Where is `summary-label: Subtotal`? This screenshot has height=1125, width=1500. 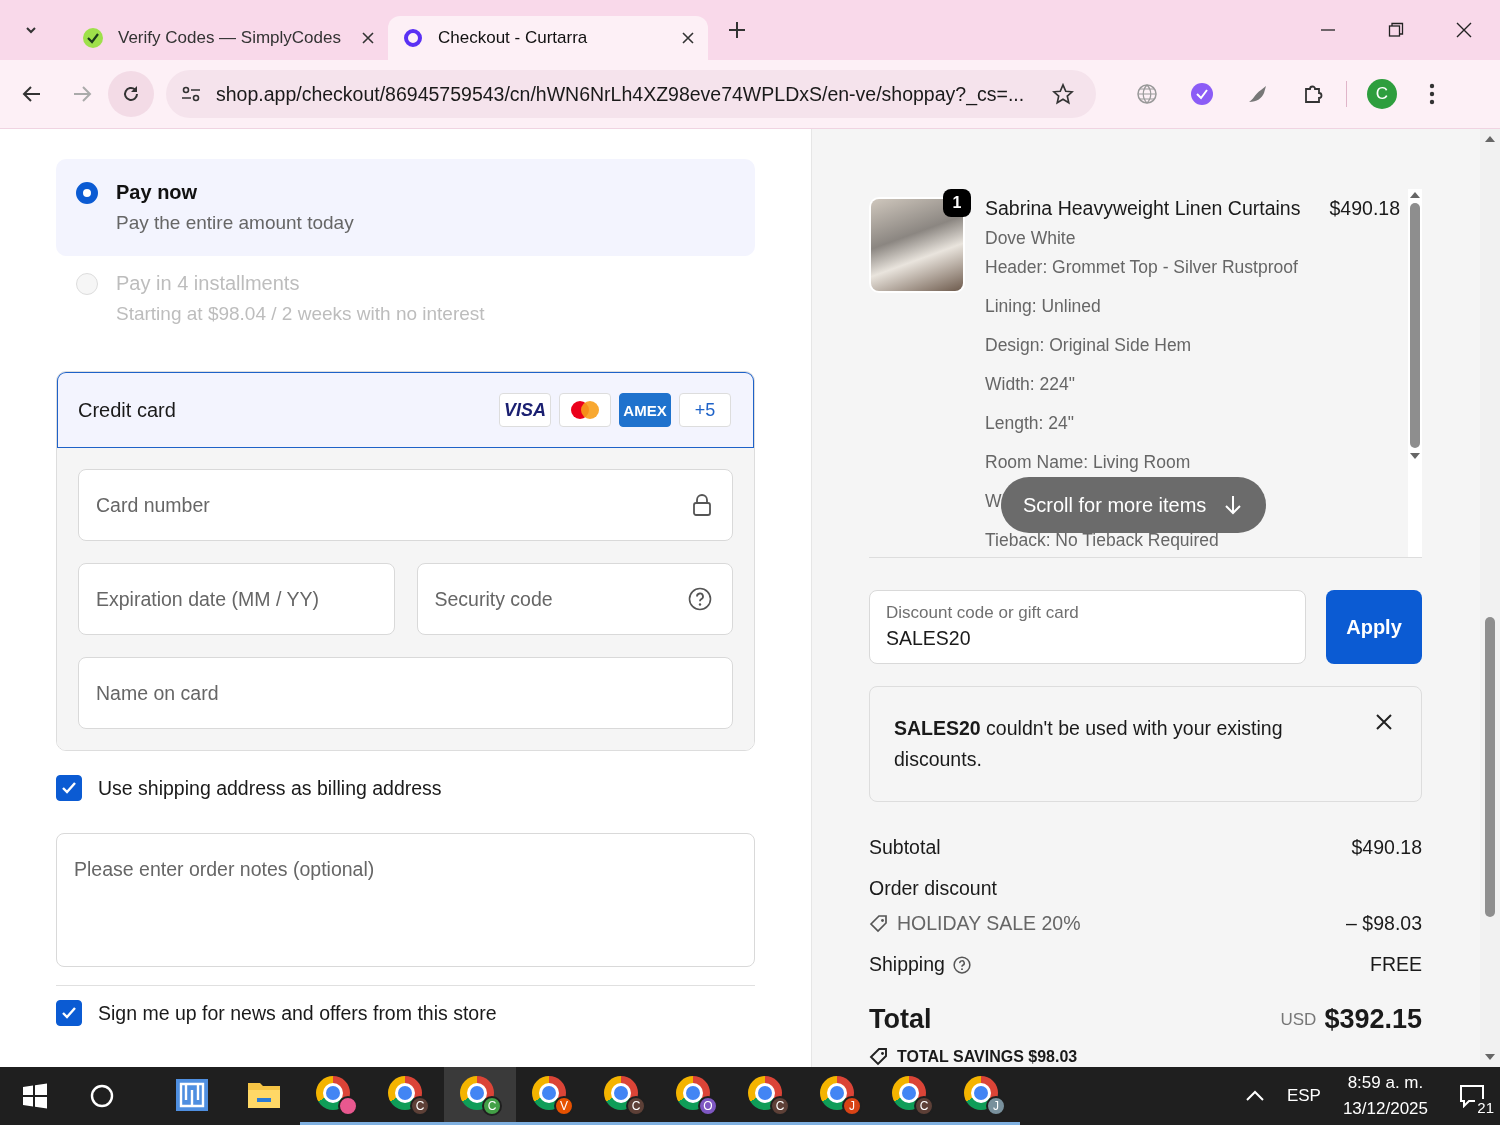
summary-label: Subtotal is located at coordinates (905, 847).